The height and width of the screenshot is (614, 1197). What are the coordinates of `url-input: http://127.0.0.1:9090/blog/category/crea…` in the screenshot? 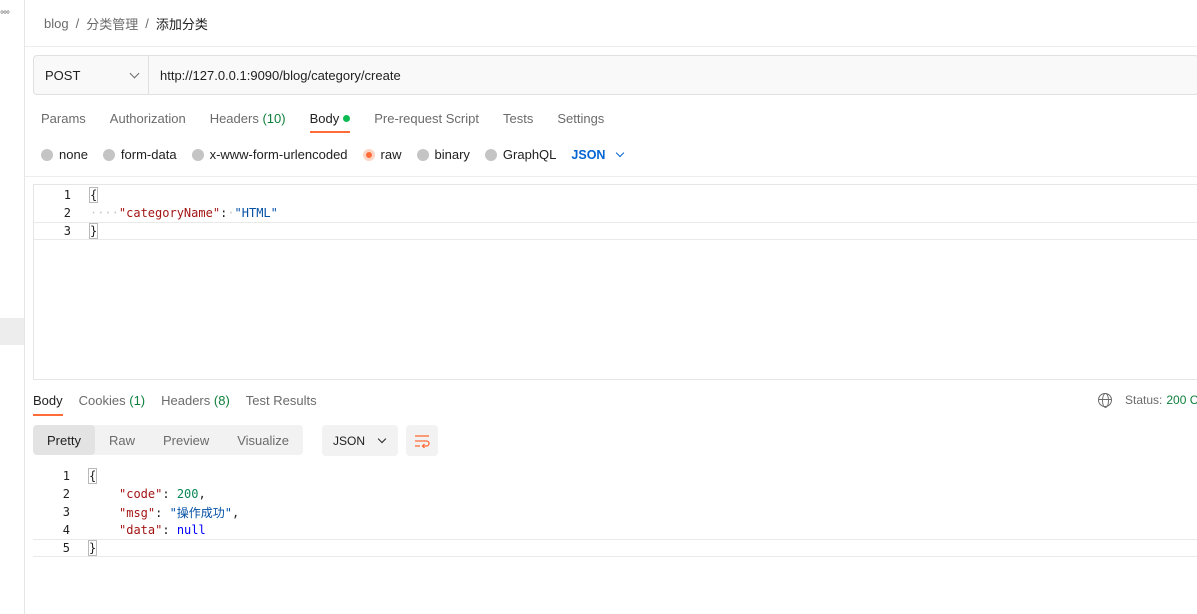 It's located at (673, 75).